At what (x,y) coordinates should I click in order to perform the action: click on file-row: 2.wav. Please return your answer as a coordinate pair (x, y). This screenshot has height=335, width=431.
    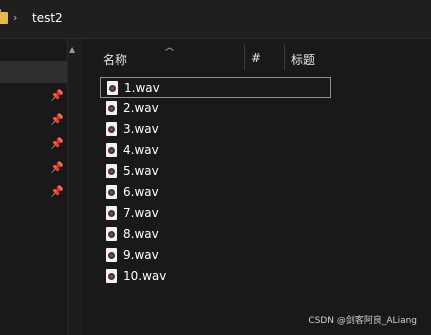
    Looking at the image, I should click on (215, 108).